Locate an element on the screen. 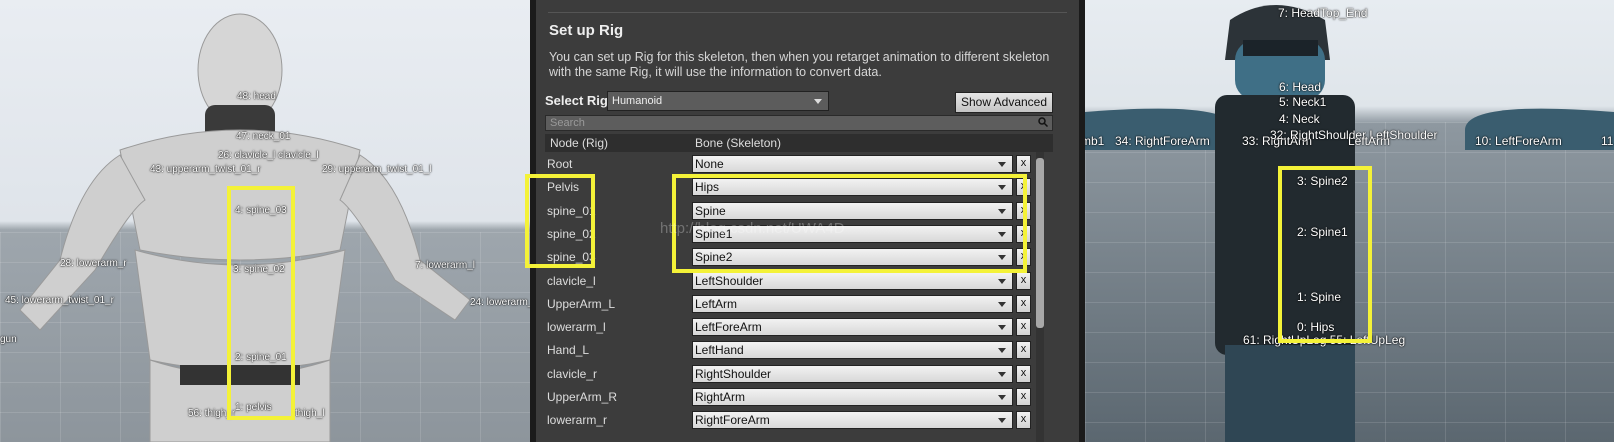 The width and height of the screenshot is (1614, 442). label-thumb: mb1 is located at coordinates (1095, 141).